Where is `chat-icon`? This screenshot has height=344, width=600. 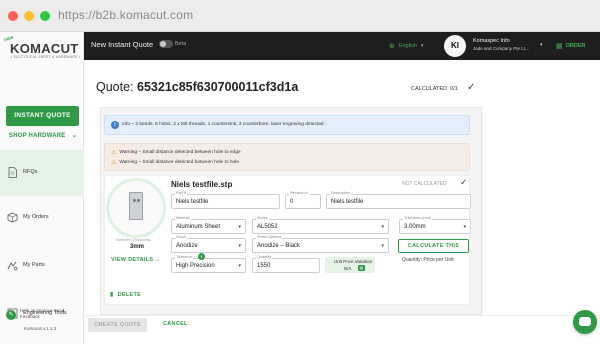 chat-icon is located at coordinates (585, 322).